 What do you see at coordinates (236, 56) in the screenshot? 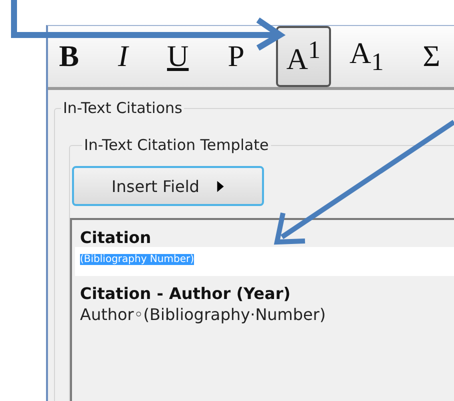
I see `format-button: P` at bounding box center [236, 56].